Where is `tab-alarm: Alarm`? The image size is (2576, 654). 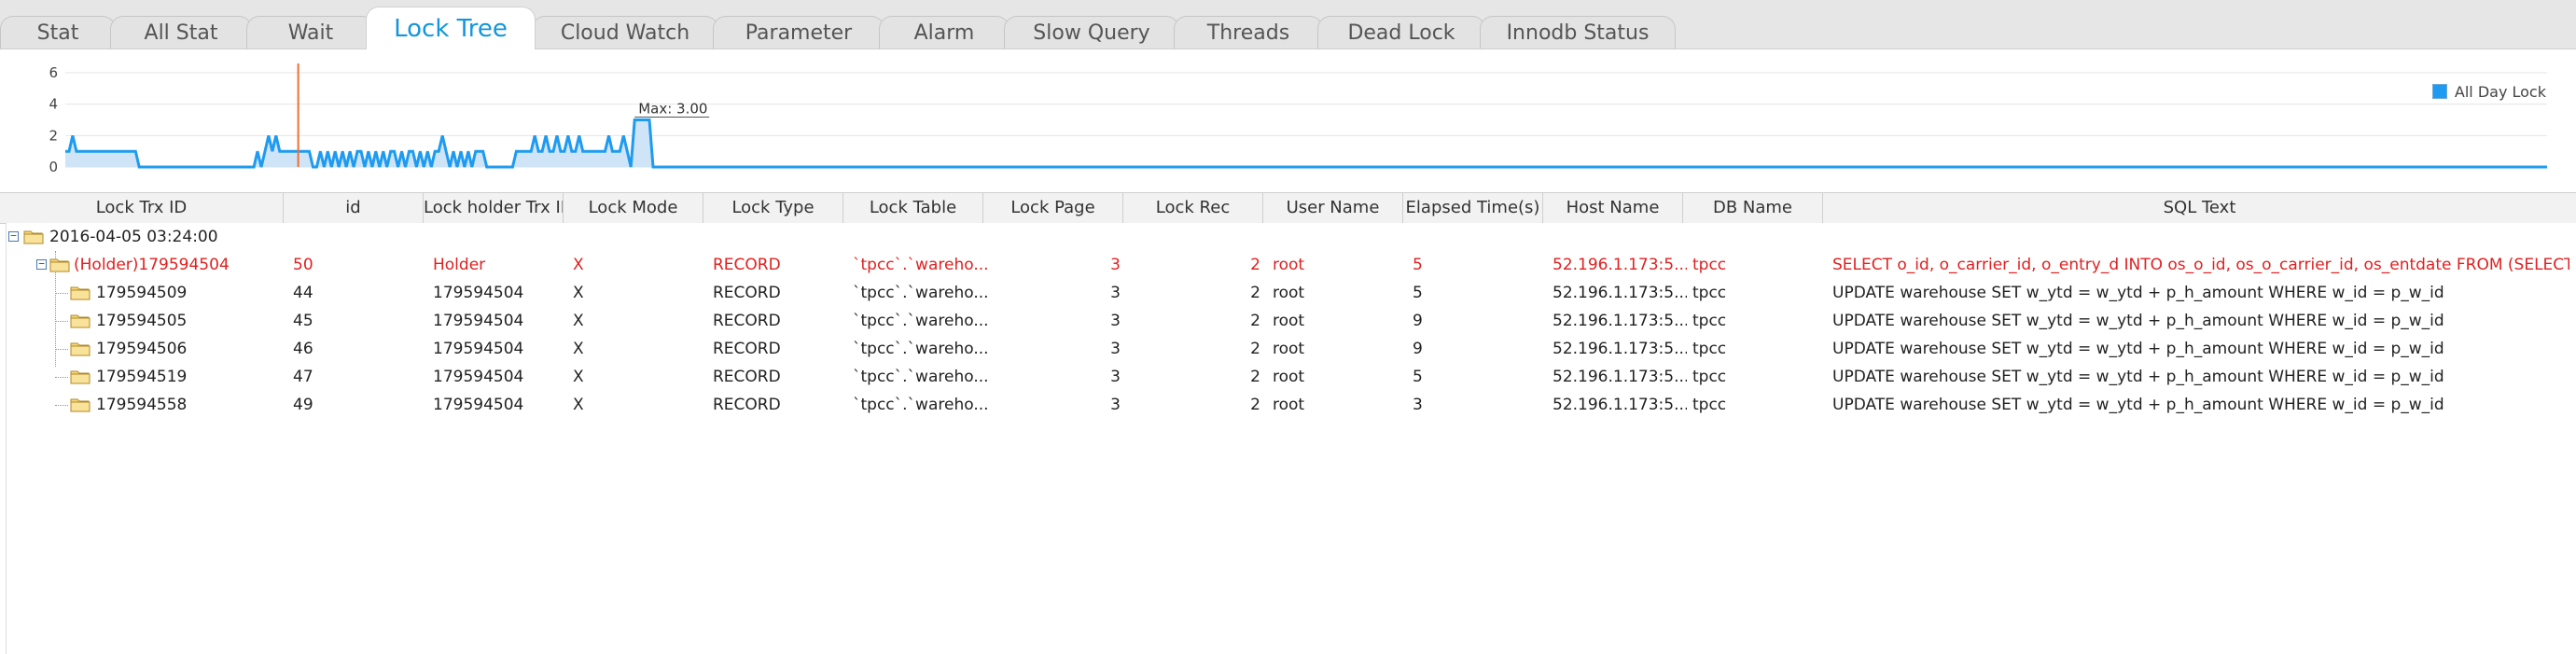
tab-alarm: Alarm is located at coordinates (944, 33).